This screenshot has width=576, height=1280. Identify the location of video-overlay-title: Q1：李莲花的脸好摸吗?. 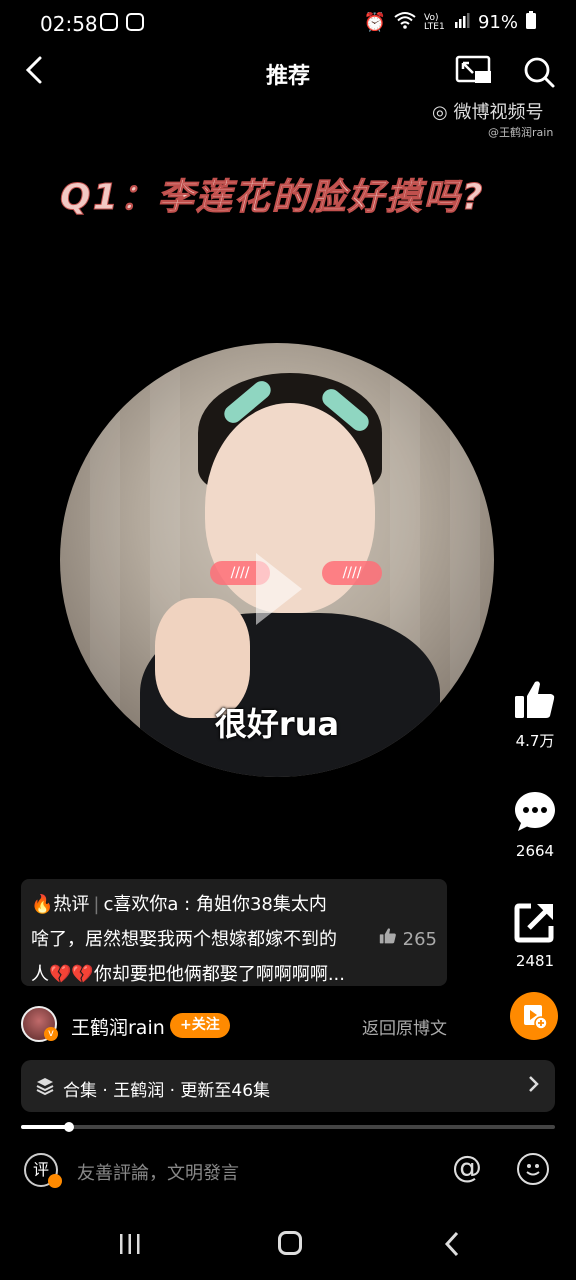
(272, 198).